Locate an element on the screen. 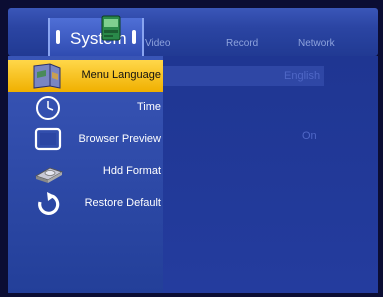 The height and width of the screenshot is (297, 383). hard-disk-icon is located at coordinates (49, 175).